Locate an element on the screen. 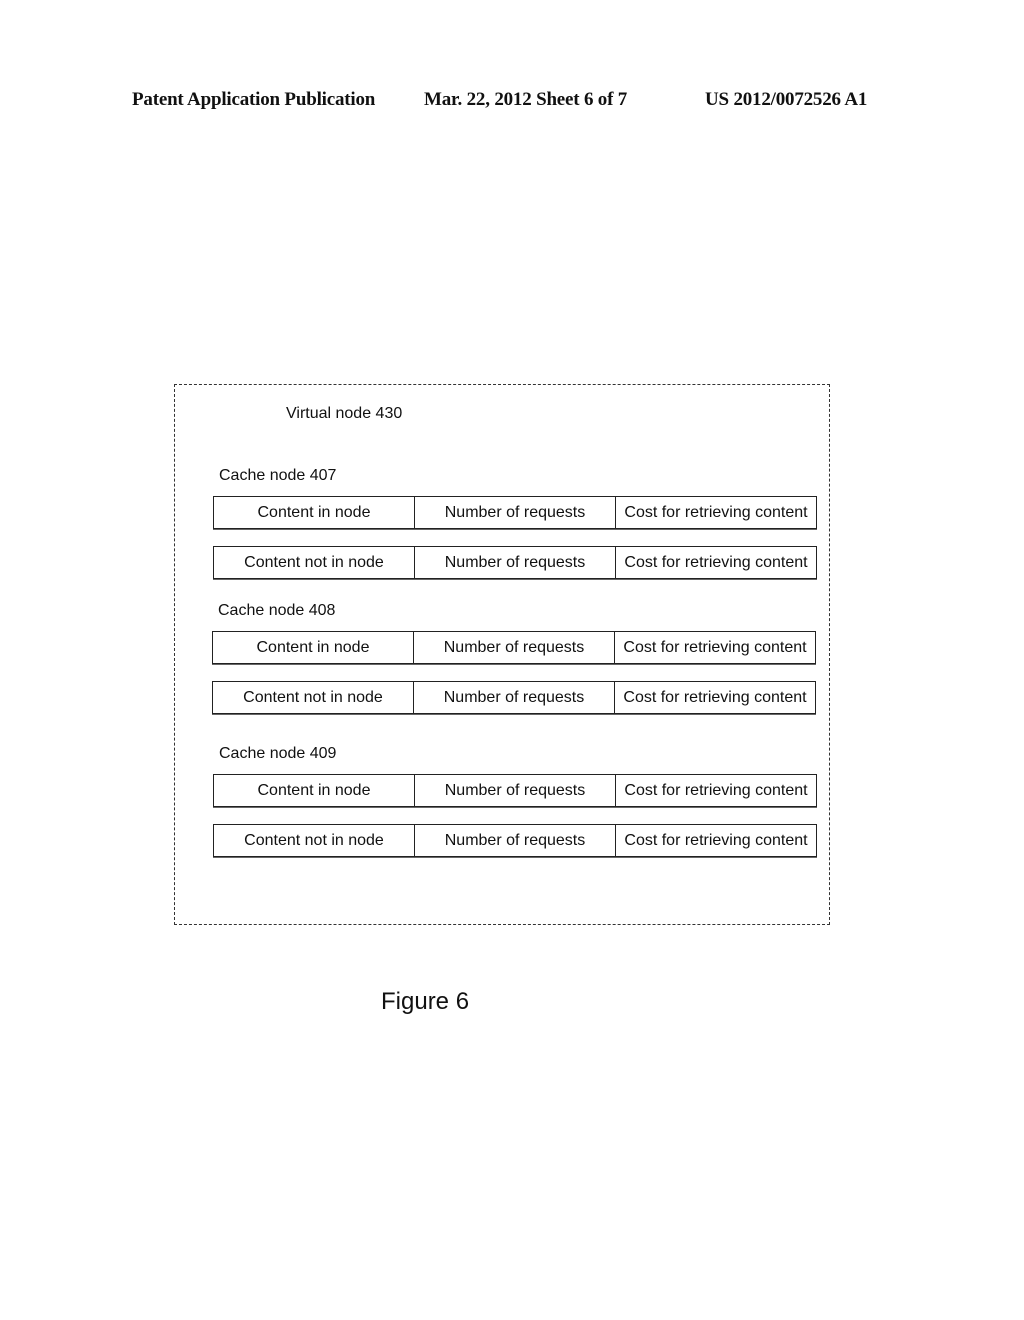 Image resolution: width=1024 pixels, height=1320 pixels. cache-node-label: Cache node 407 is located at coordinates (278, 475).